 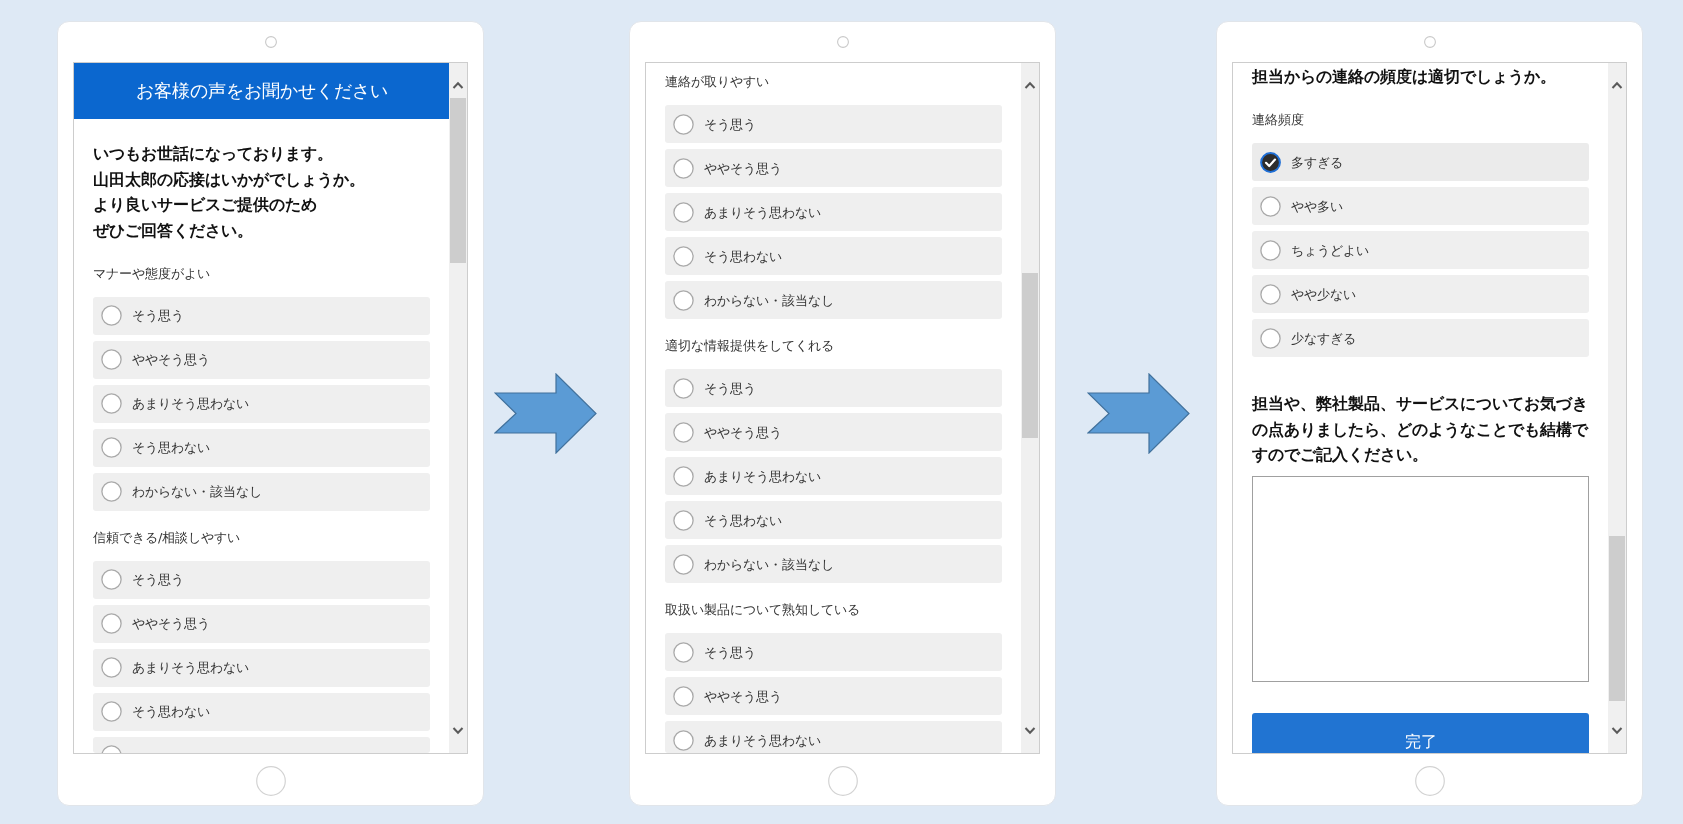 I want to click on comment-prompt: 担当や、弊社製品、サービスについてお気づきの点ありましたら、どのようなことでも結構ですのでご記入ください。, so click(x=1420, y=429).